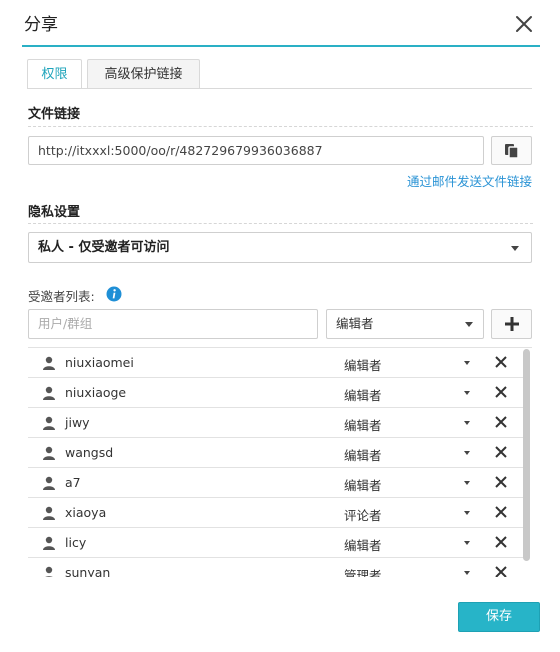 This screenshot has height=652, width=560. I want to click on list-item: xiaoya 评论者, so click(276, 513).